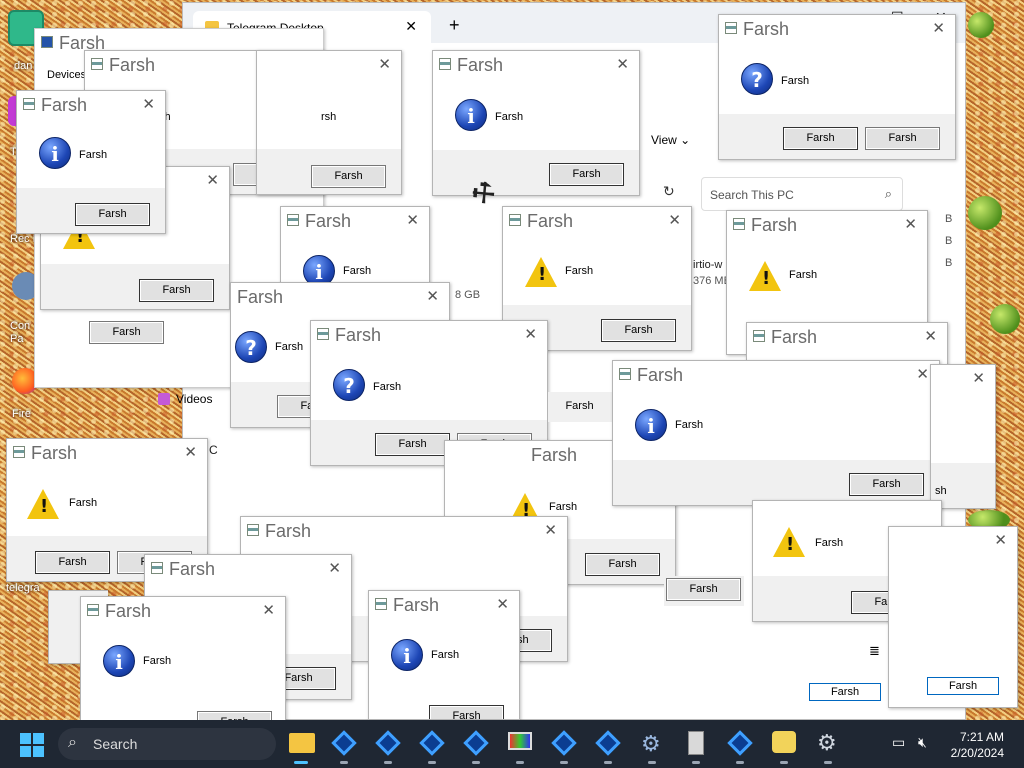 This screenshot has width=1024, height=768. What do you see at coordinates (329, 117) in the screenshot?
I see `dialog-message: rsh` at bounding box center [329, 117].